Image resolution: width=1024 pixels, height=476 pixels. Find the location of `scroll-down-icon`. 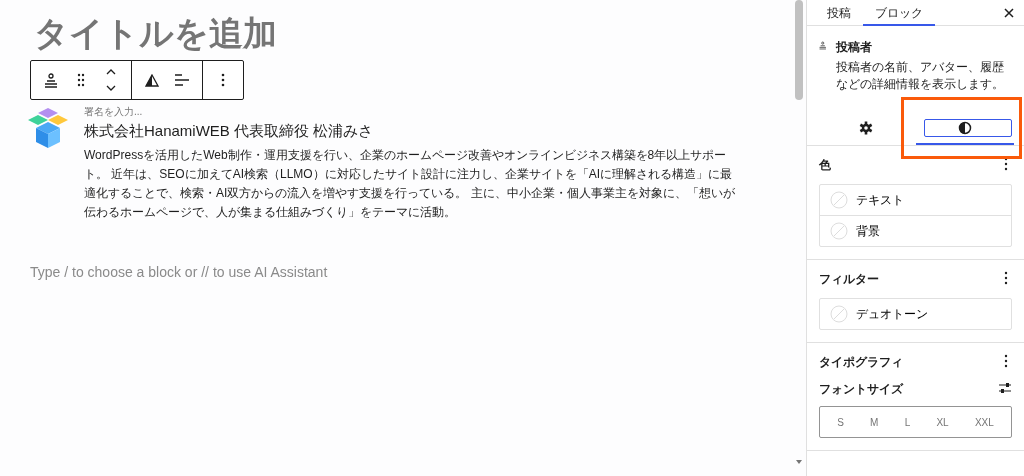

scroll-down-icon is located at coordinates (799, 462).